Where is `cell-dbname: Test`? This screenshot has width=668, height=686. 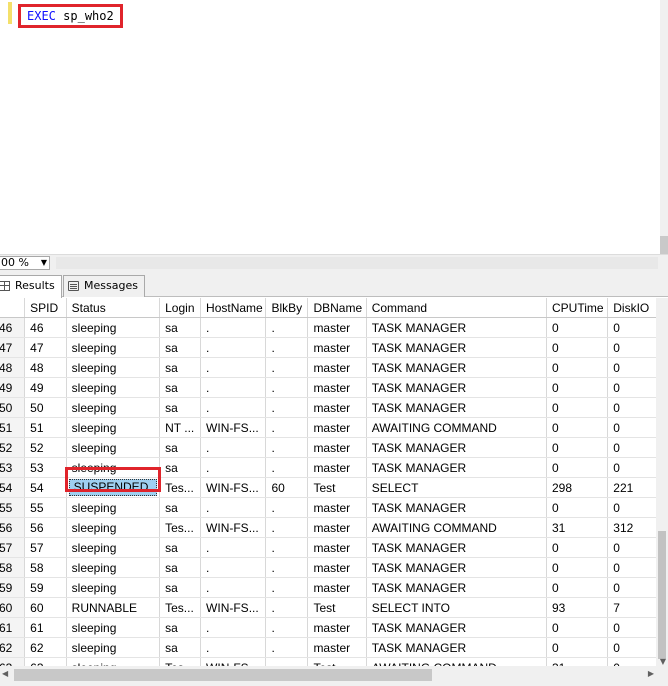 cell-dbname: Test is located at coordinates (337, 487).